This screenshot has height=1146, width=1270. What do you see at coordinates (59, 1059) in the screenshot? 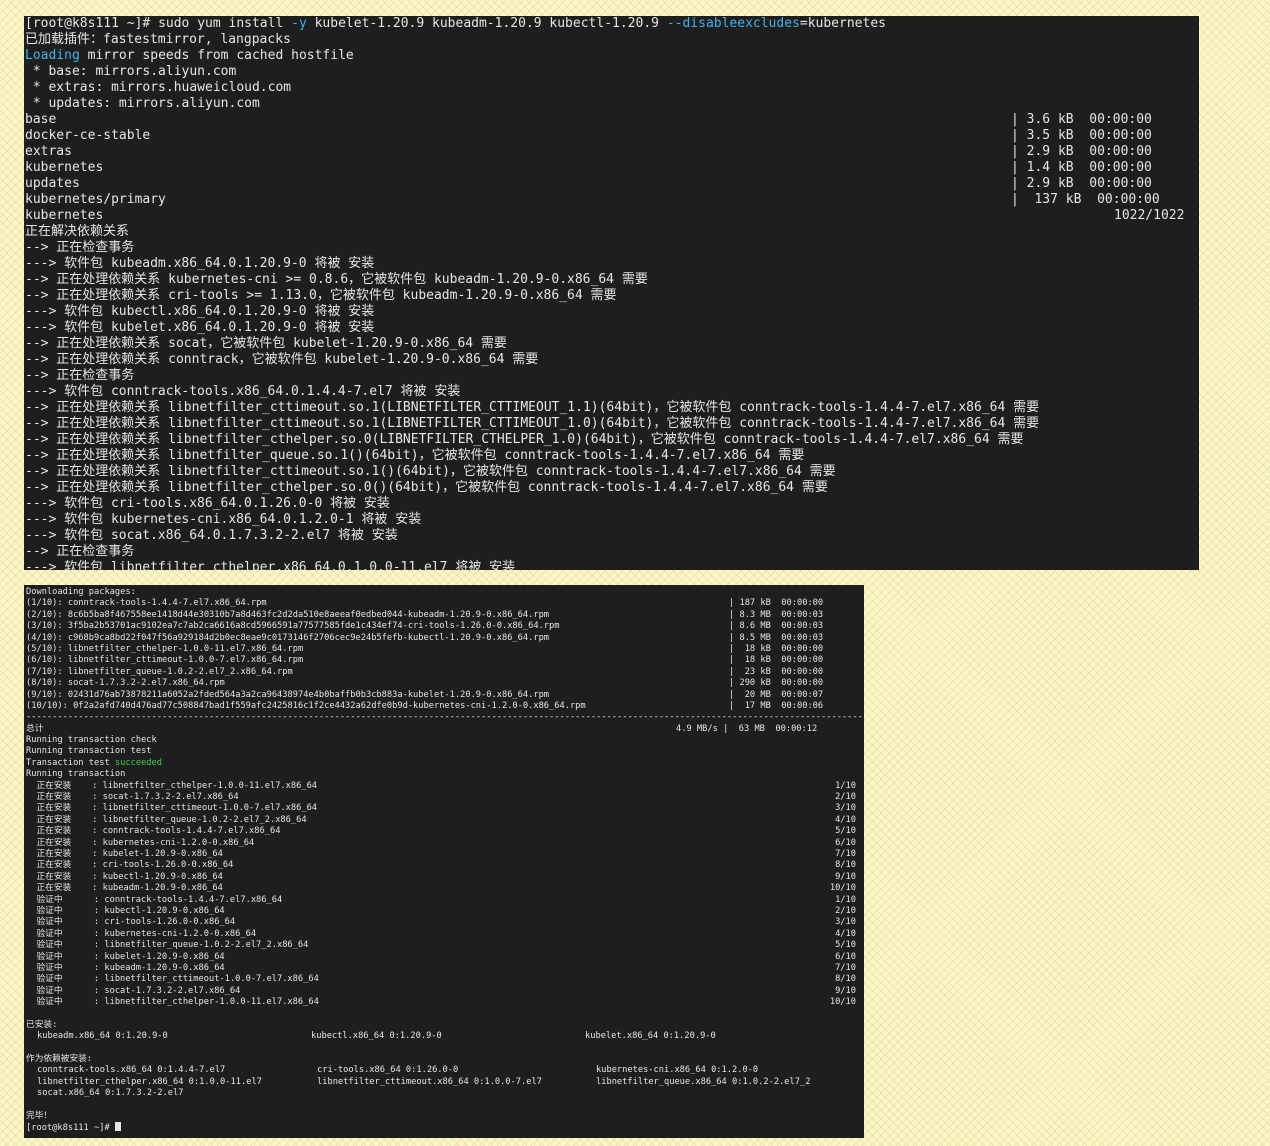
I see `deps-label: 作为依赖被安装:` at bounding box center [59, 1059].